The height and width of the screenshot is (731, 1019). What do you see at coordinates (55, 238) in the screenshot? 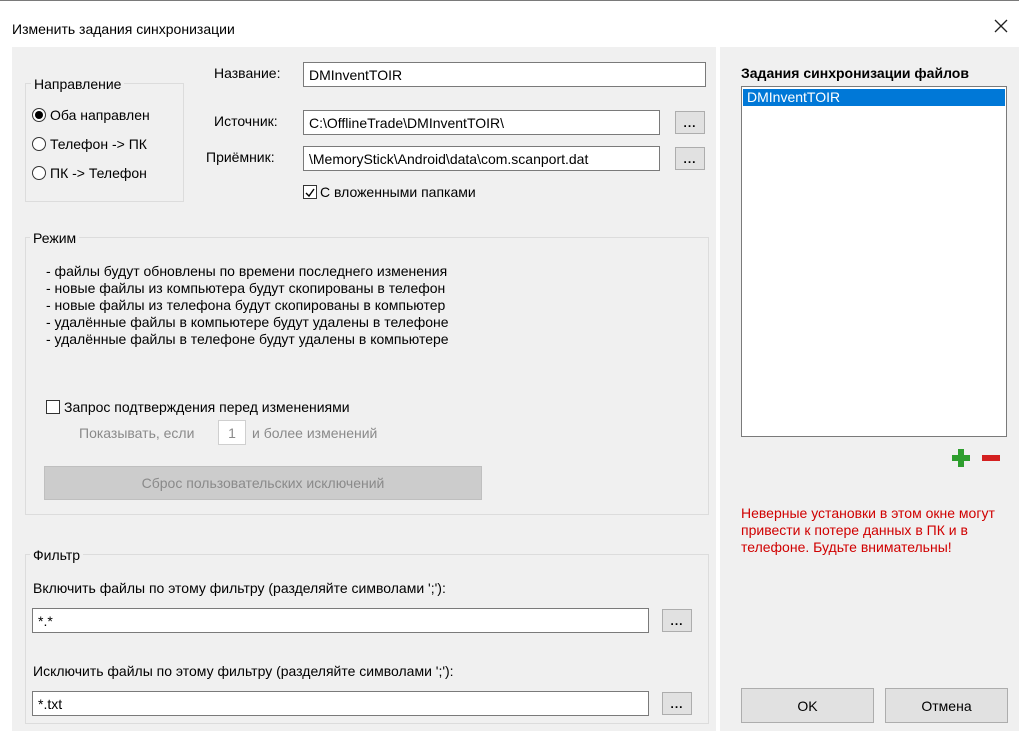
I see `mode-group-label: Режим` at bounding box center [55, 238].